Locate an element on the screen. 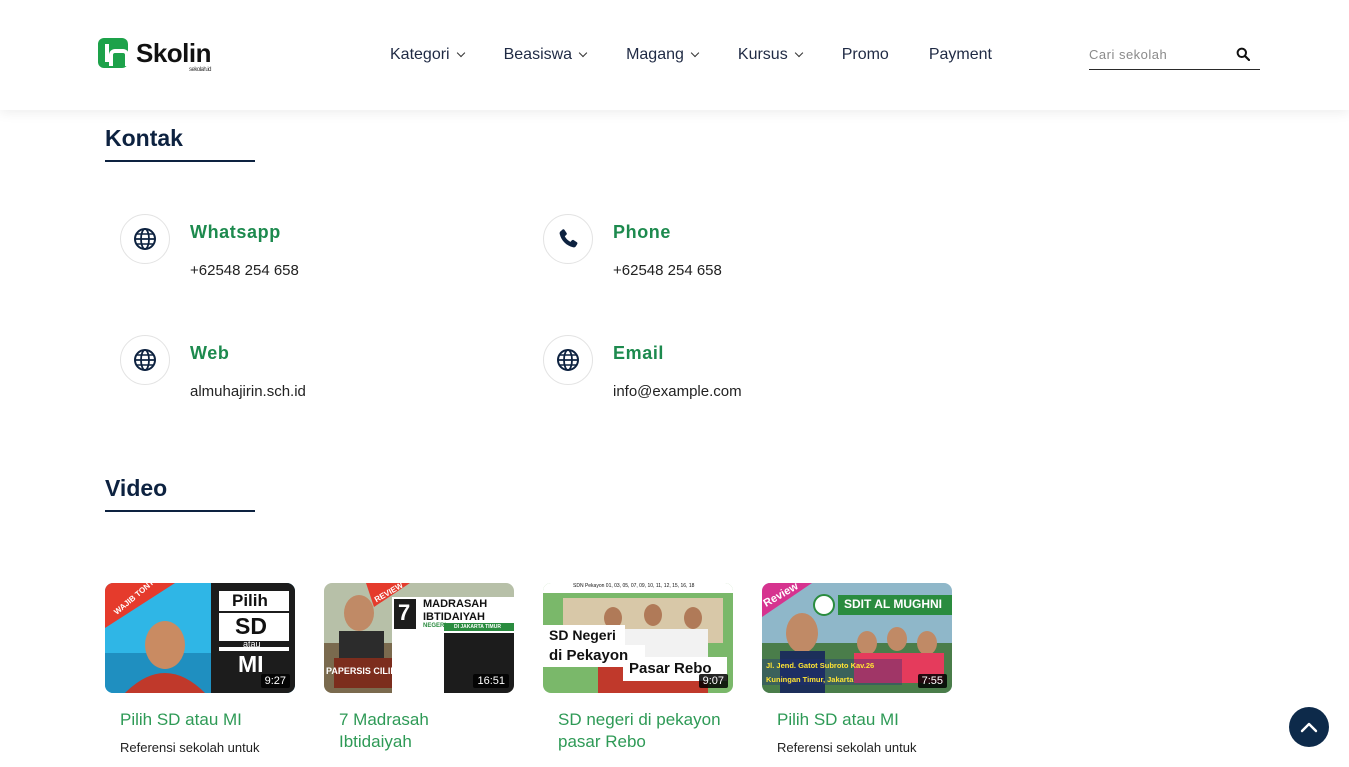 The height and width of the screenshot is (767, 1349). nav-item-beasiswa: Beasiswa is located at coordinates (545, 55).